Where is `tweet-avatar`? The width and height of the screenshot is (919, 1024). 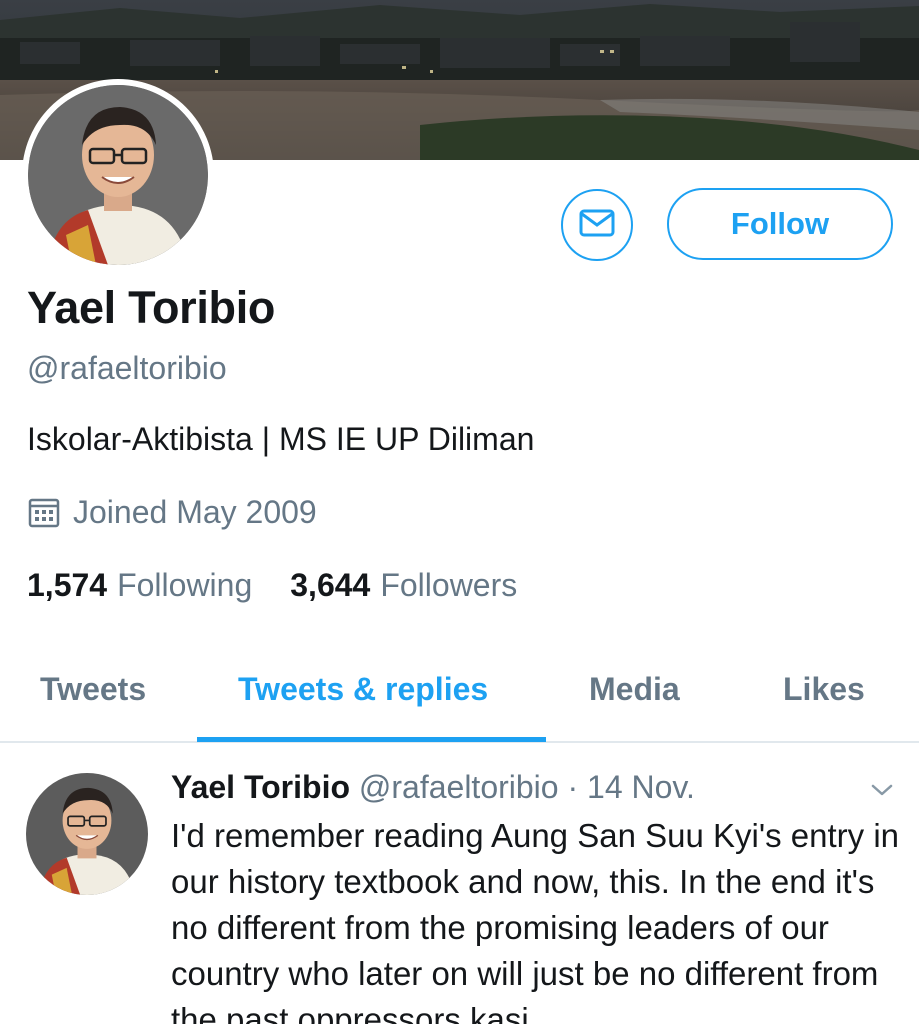 tweet-avatar is located at coordinates (87, 834).